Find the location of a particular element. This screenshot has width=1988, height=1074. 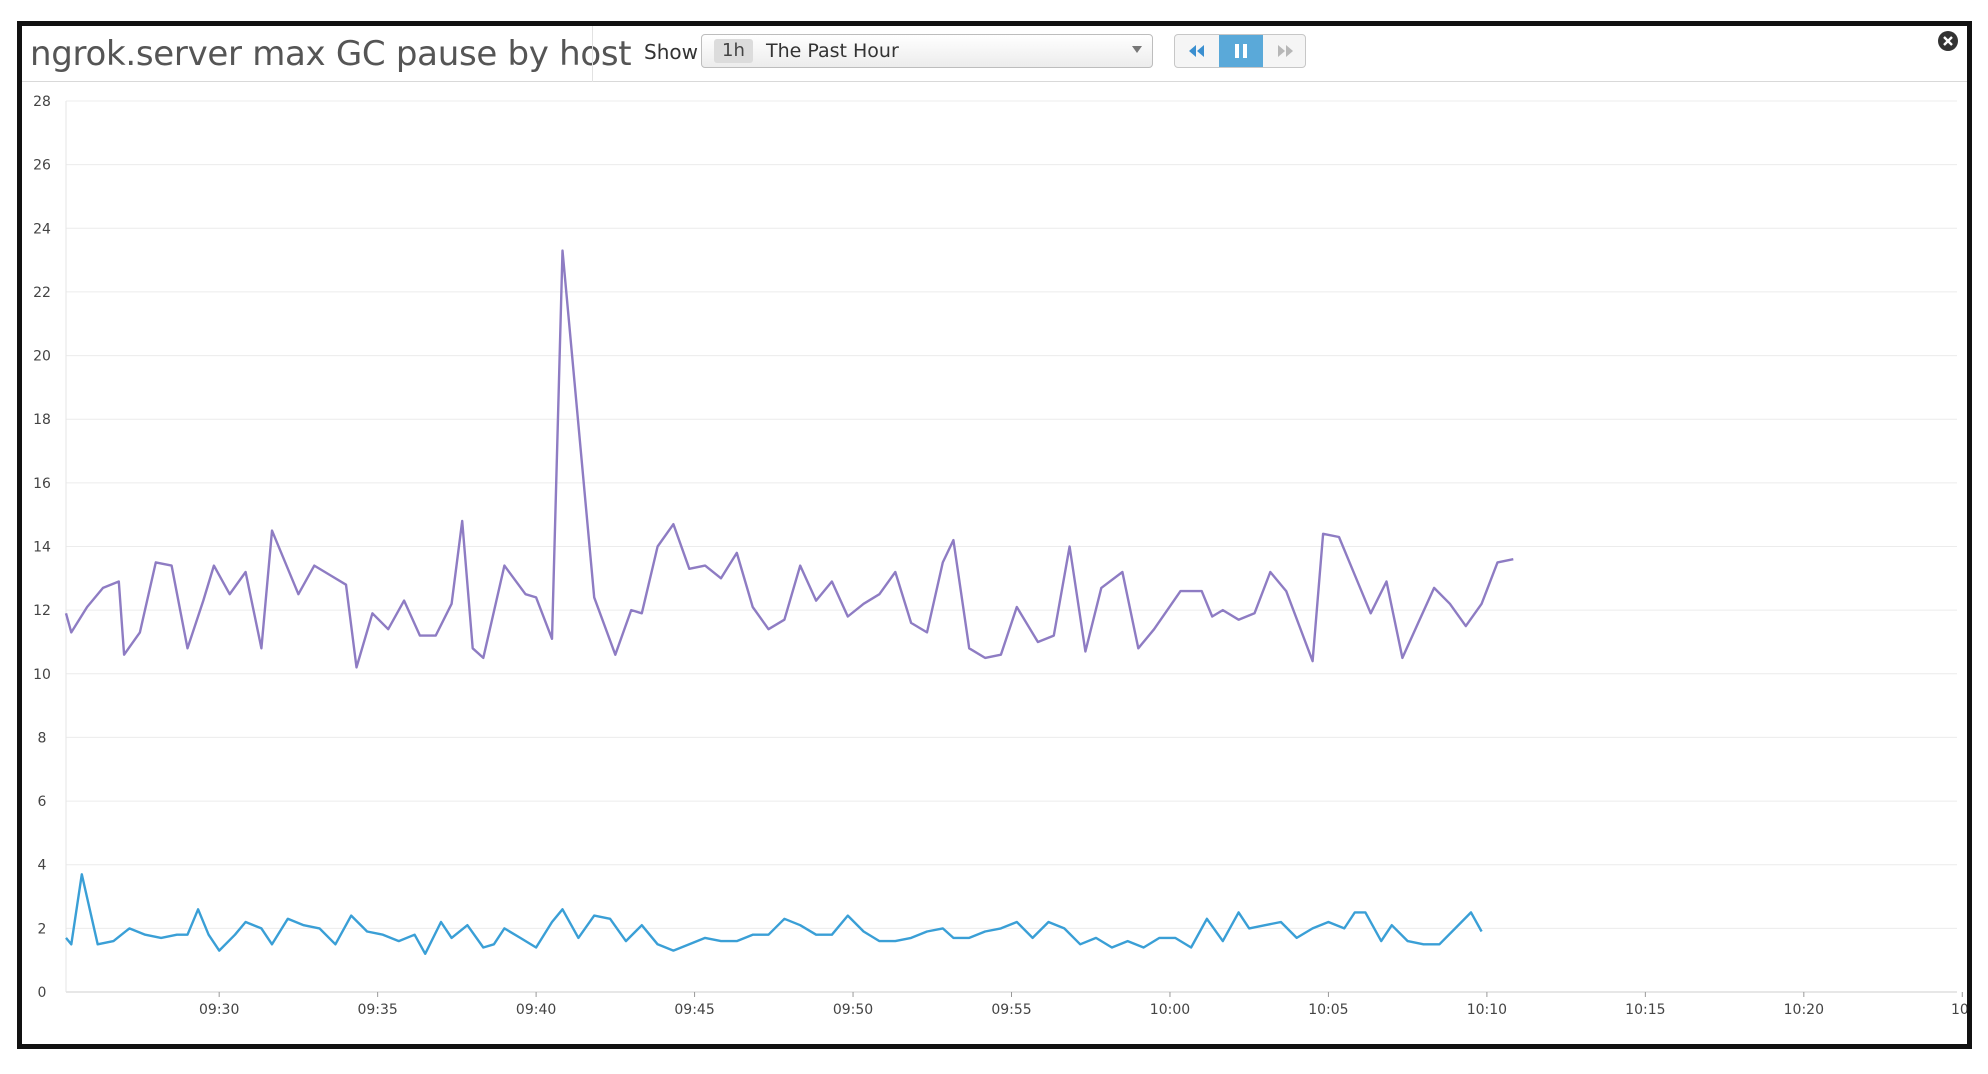

y-tick-label: 10 is located at coordinates (42, 675).